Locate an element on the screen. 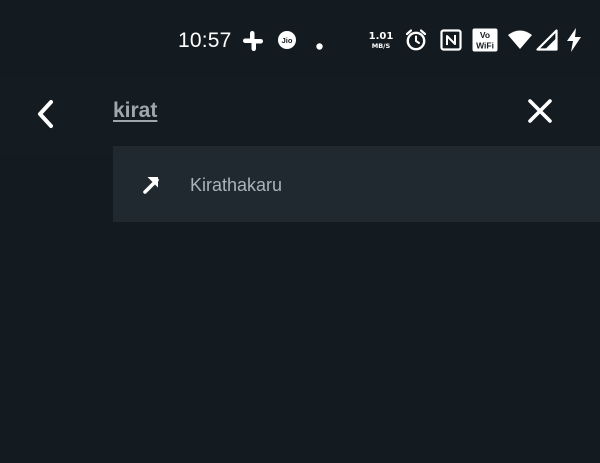 The height and width of the screenshot is (463, 600). svg-text: Vo is located at coordinates (485, 35).